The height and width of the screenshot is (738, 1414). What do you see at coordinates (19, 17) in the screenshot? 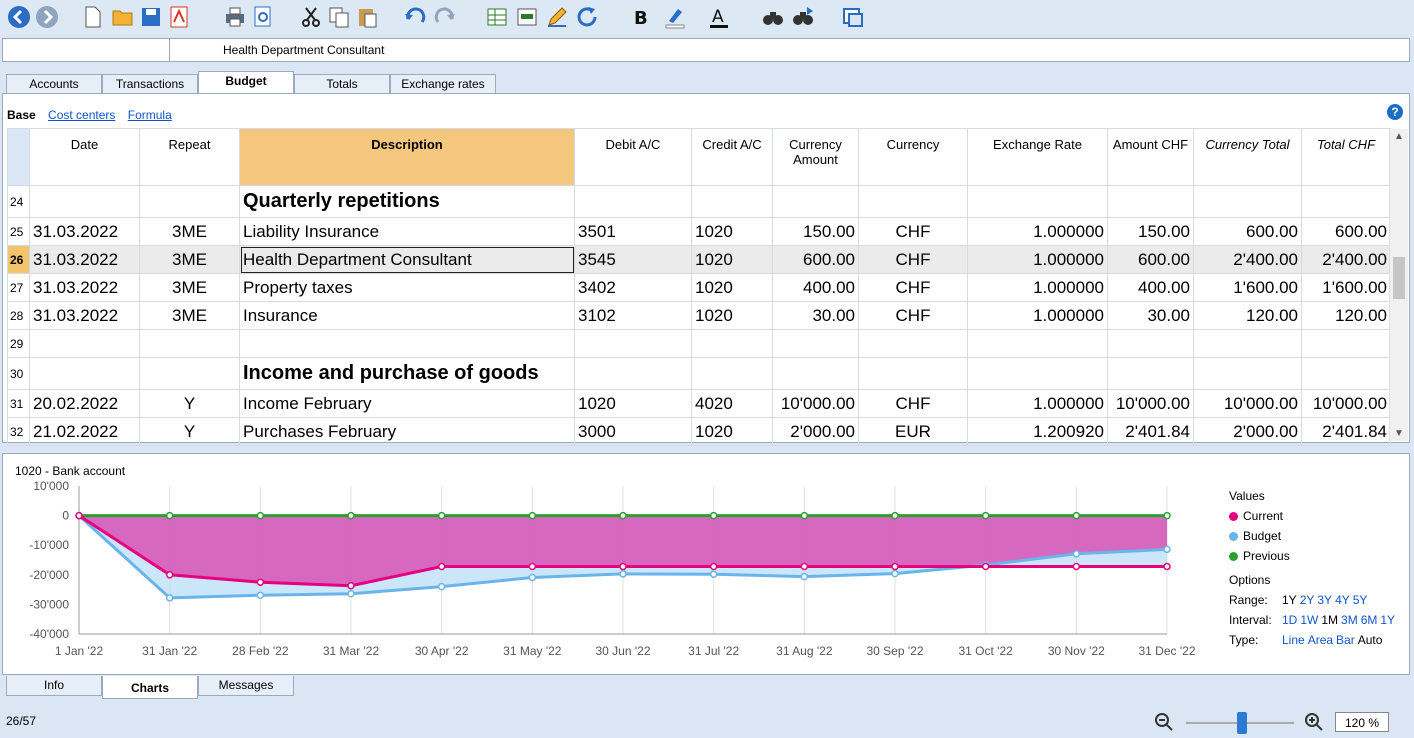
I see `back-icon` at bounding box center [19, 17].